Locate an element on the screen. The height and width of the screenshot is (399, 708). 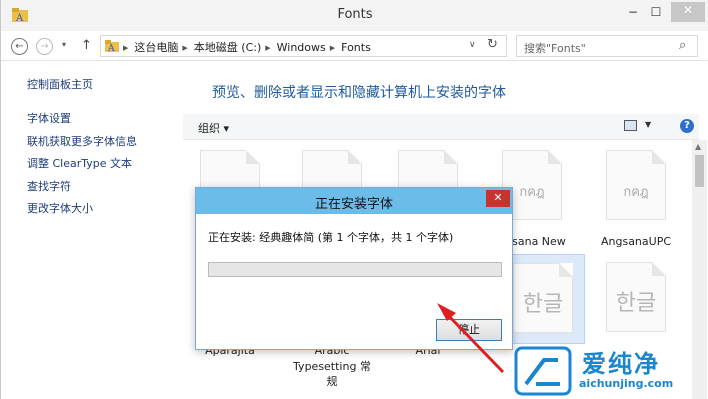
sidebar-item-find-character: 查找字符 is located at coordinates (49, 186).